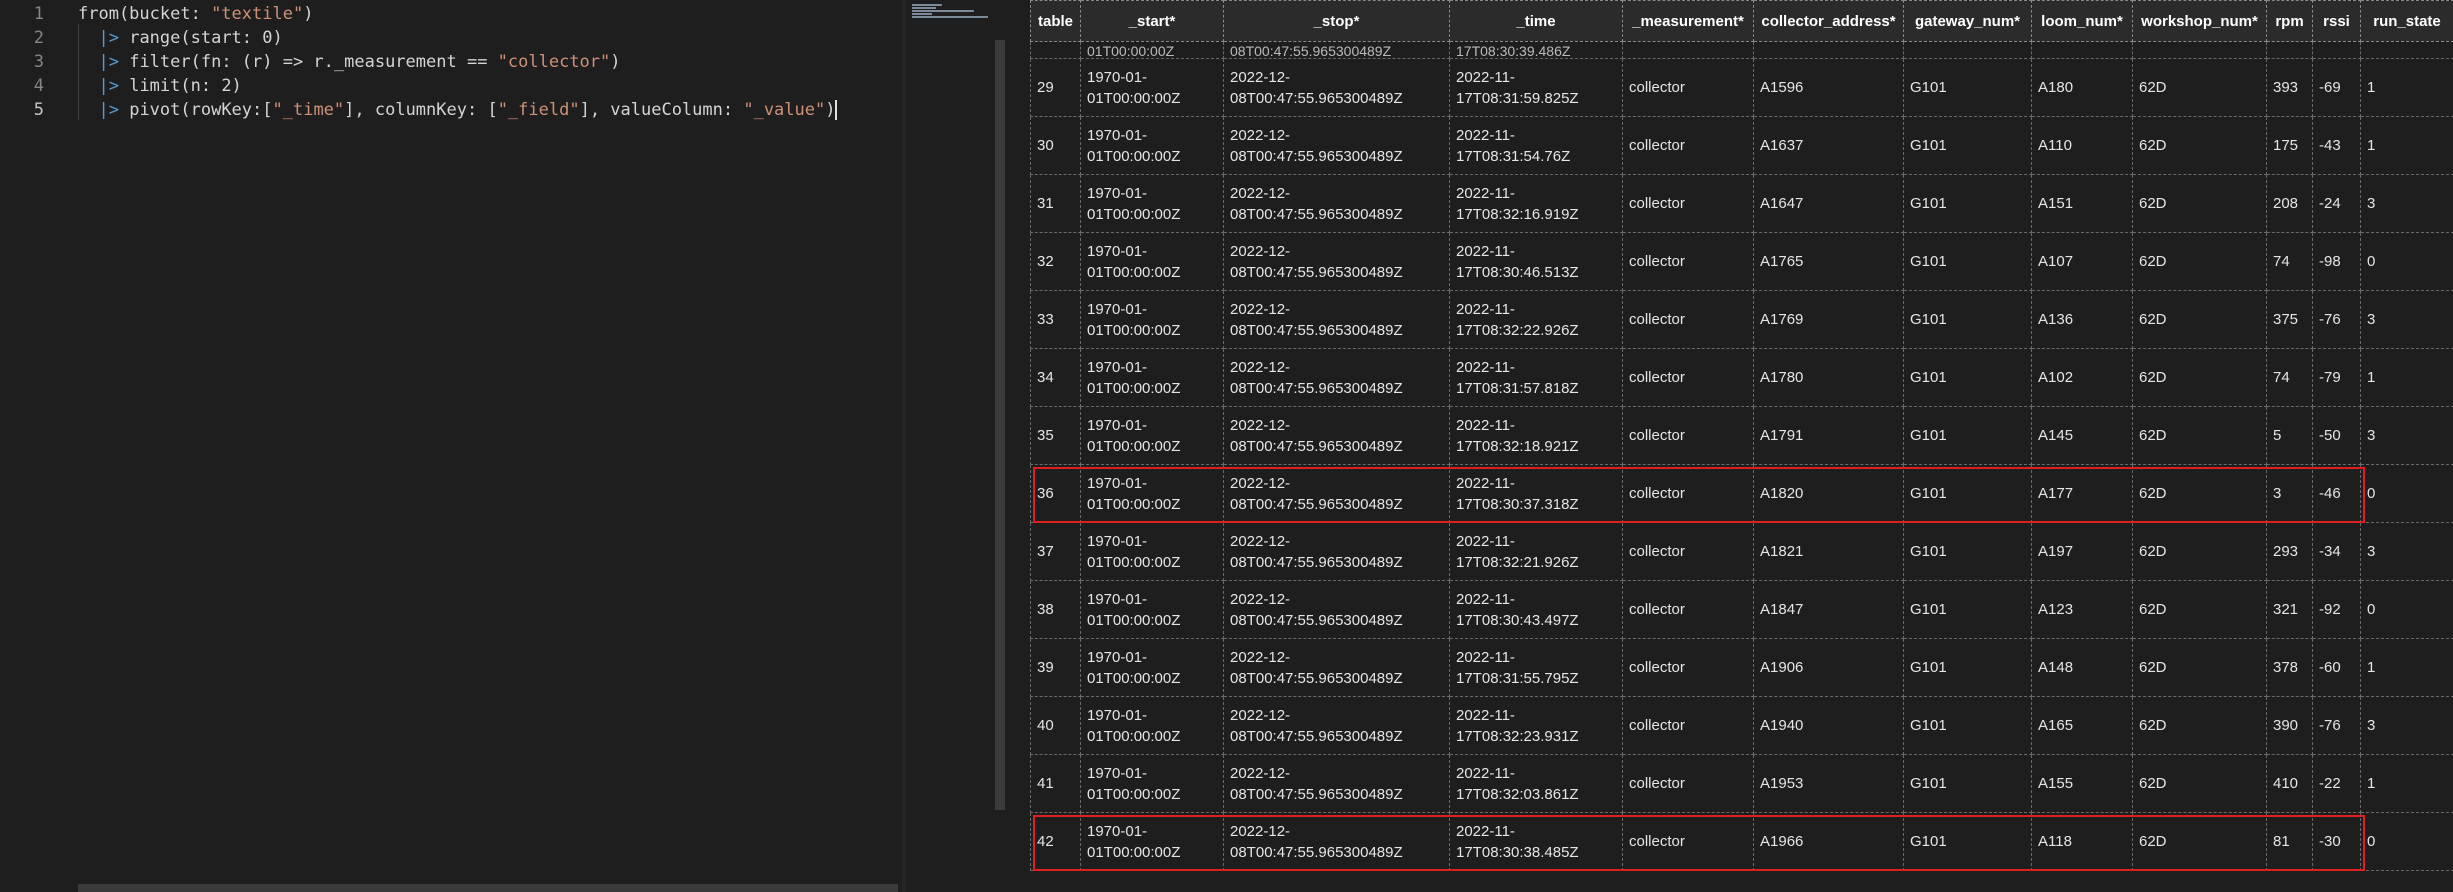  What do you see at coordinates (2289, 203) in the screenshot?
I see `table-cell: 208` at bounding box center [2289, 203].